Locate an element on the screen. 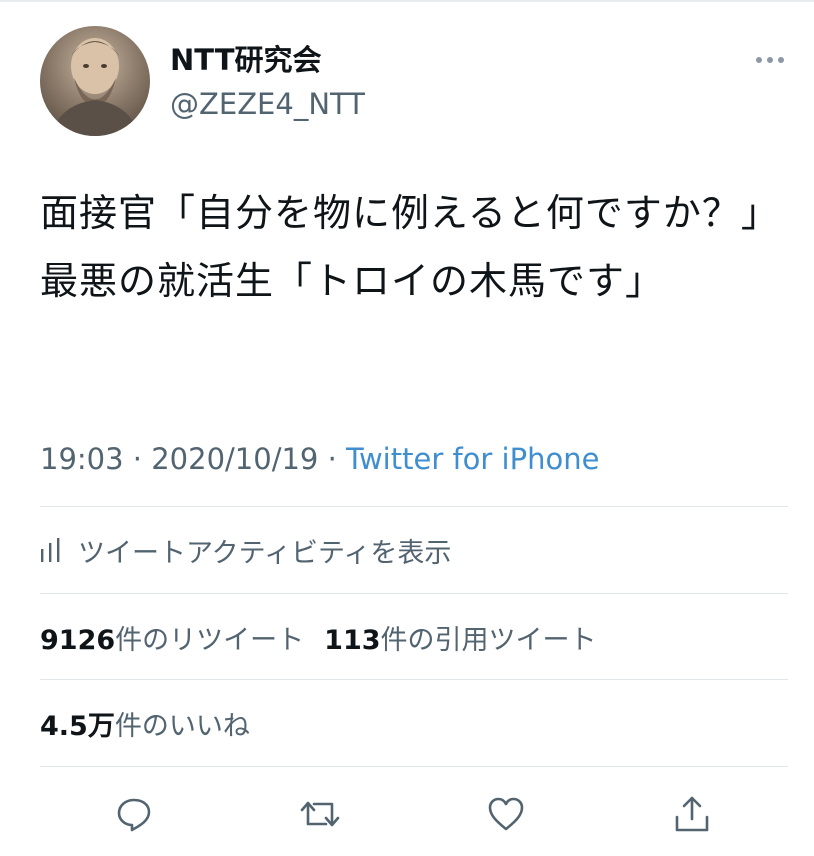  more-options-button is located at coordinates (770, 60).